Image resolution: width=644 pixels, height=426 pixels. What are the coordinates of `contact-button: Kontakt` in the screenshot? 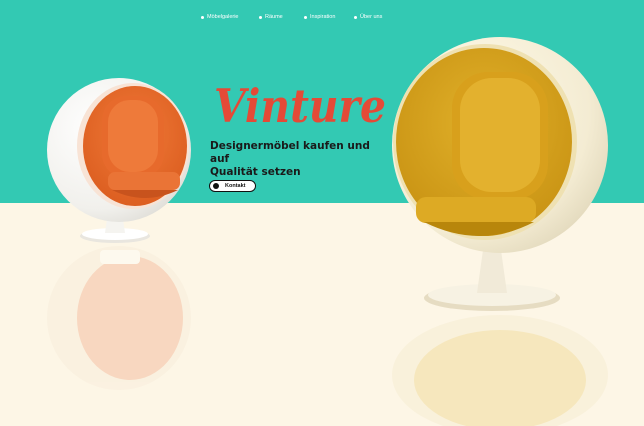 It's located at (232, 186).